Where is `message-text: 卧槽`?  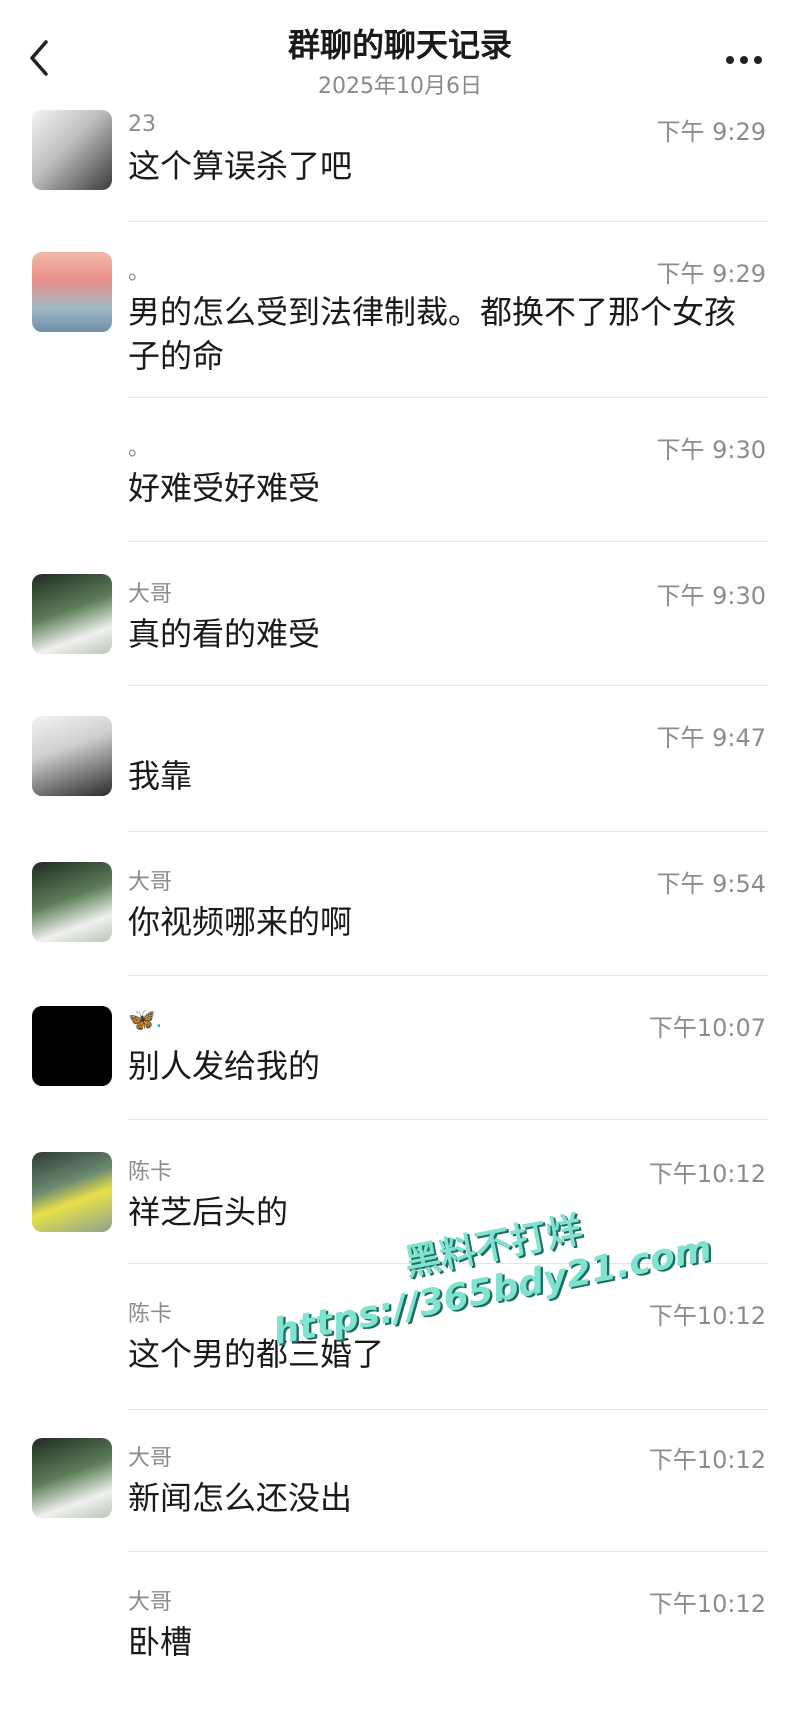 message-text: 卧槽 is located at coordinates (160, 1642).